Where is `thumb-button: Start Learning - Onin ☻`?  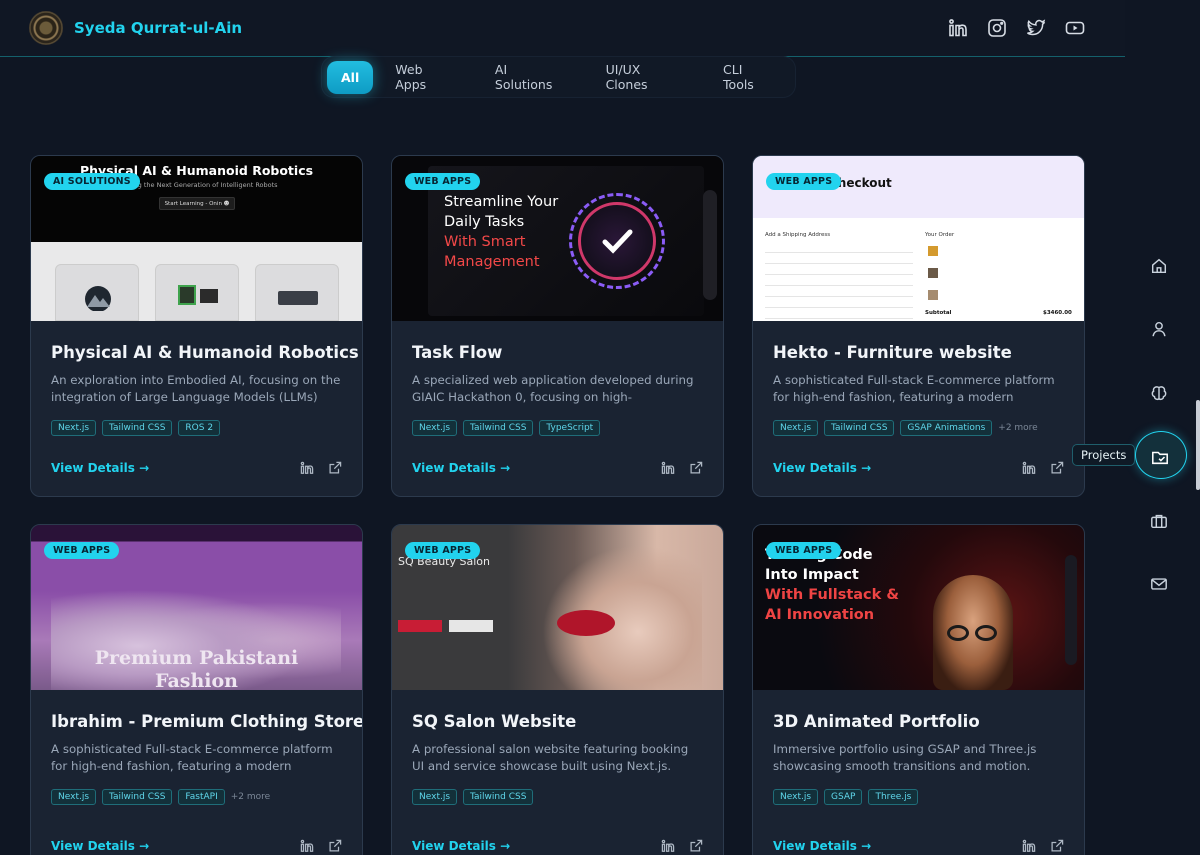 thumb-button: Start Learning - Onin ☻ is located at coordinates (197, 203).